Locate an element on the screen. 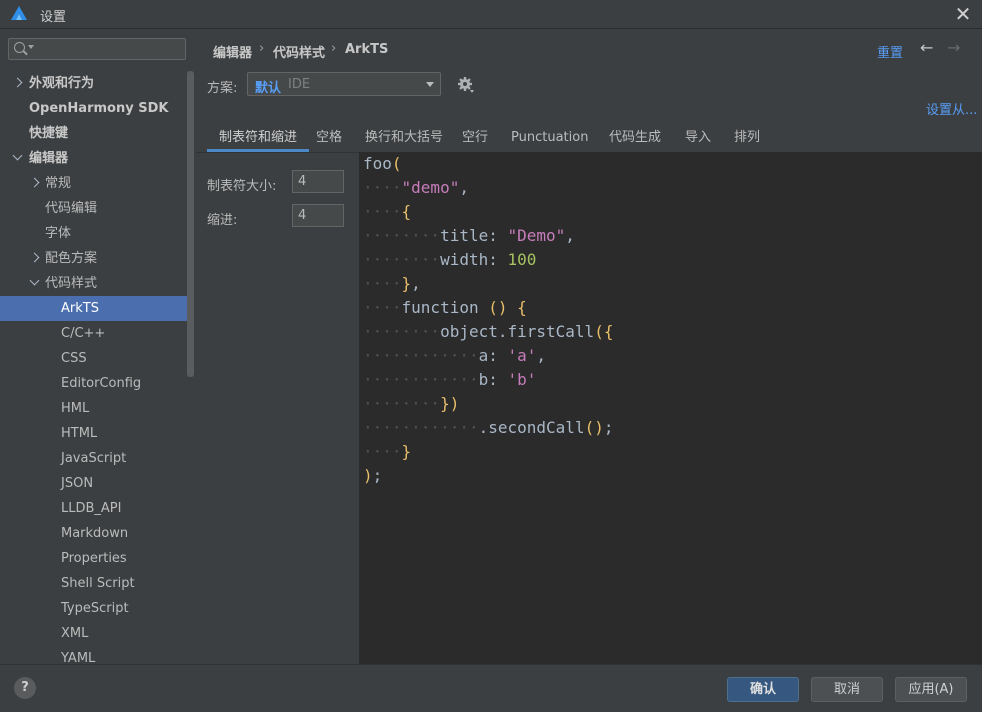 The width and height of the screenshot is (982, 712). sidebar-item: XML is located at coordinates (94, 633).